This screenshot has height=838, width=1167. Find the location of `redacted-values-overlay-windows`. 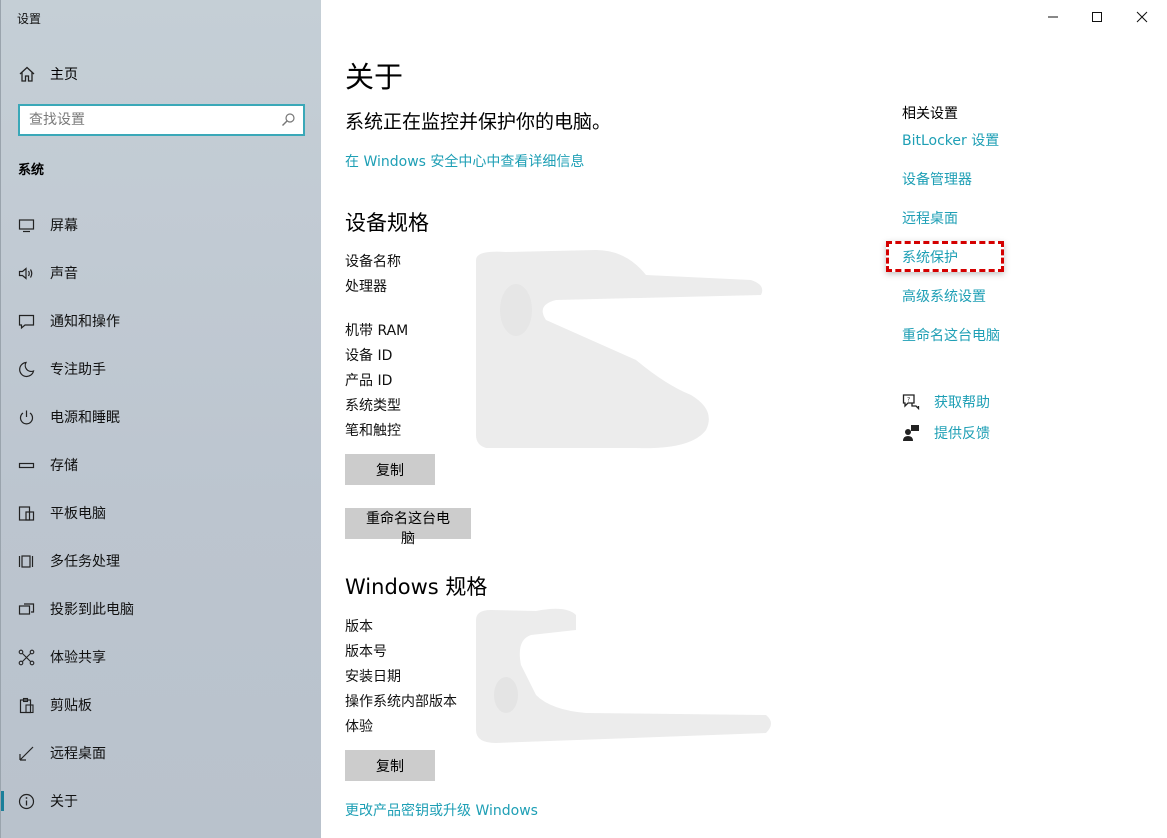

redacted-values-overlay-windows is located at coordinates (623, 675).